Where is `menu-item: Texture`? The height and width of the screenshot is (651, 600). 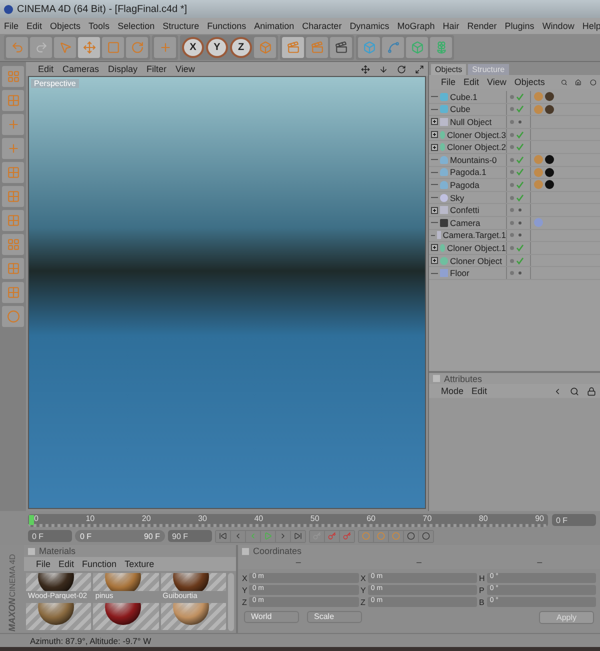
menu-item: Texture is located at coordinates (139, 564).